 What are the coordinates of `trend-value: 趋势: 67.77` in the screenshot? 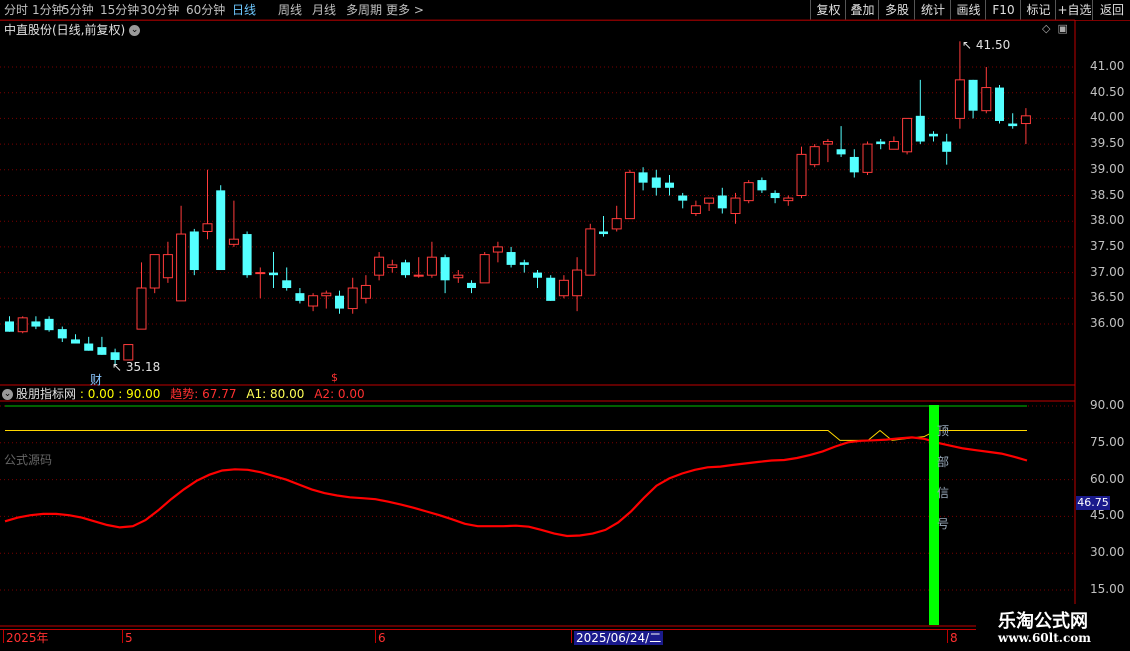 It's located at (203, 394).